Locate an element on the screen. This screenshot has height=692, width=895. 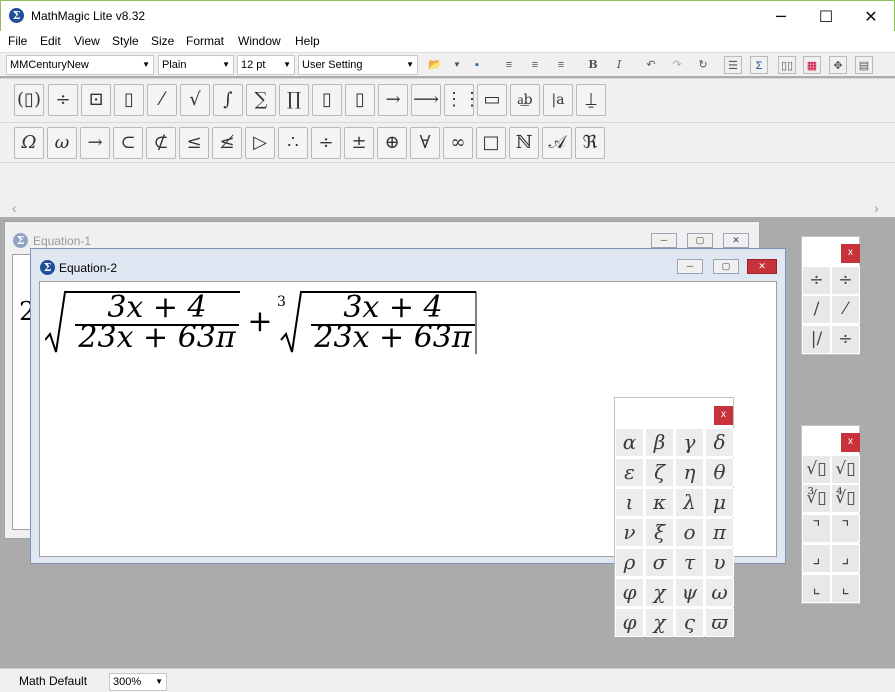
greek-omicron: ο is located at coordinates (689, 532).